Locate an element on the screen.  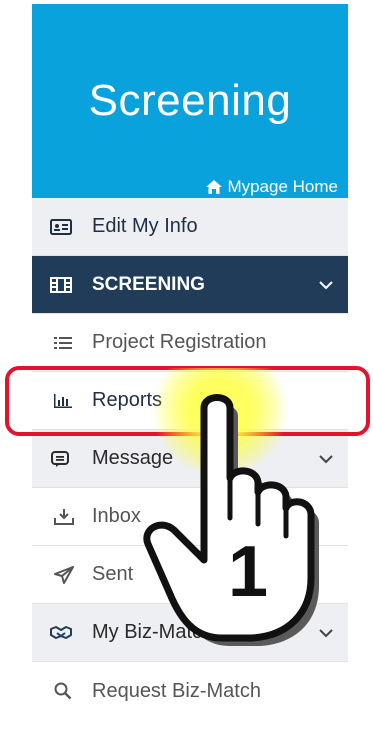
mypage-home-label: Mypage Home is located at coordinates (282, 186).